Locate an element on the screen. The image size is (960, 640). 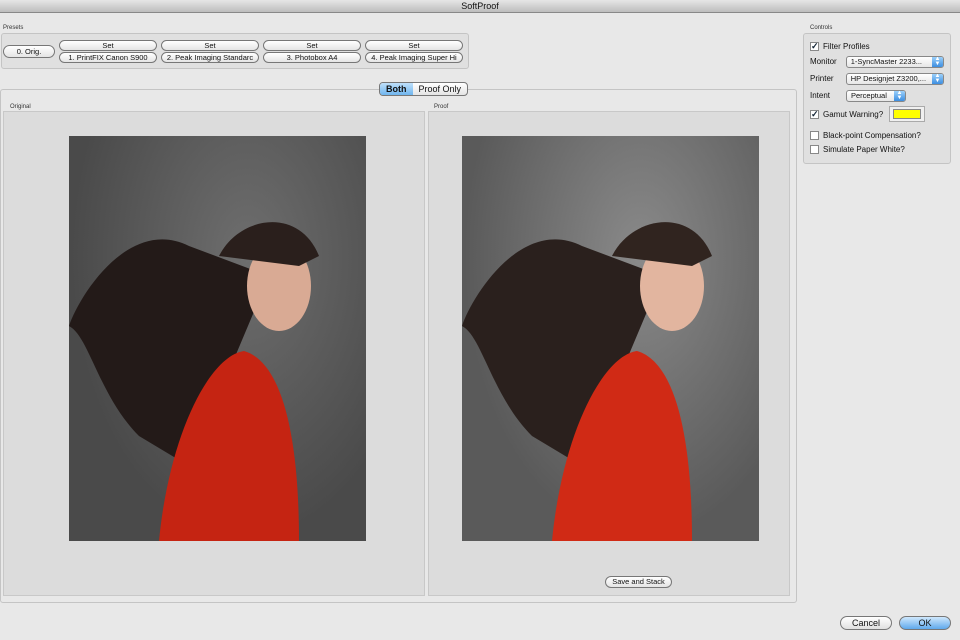
preset-apply-button: 2. Peak Imaging Standarc is located at coordinates (210, 57).